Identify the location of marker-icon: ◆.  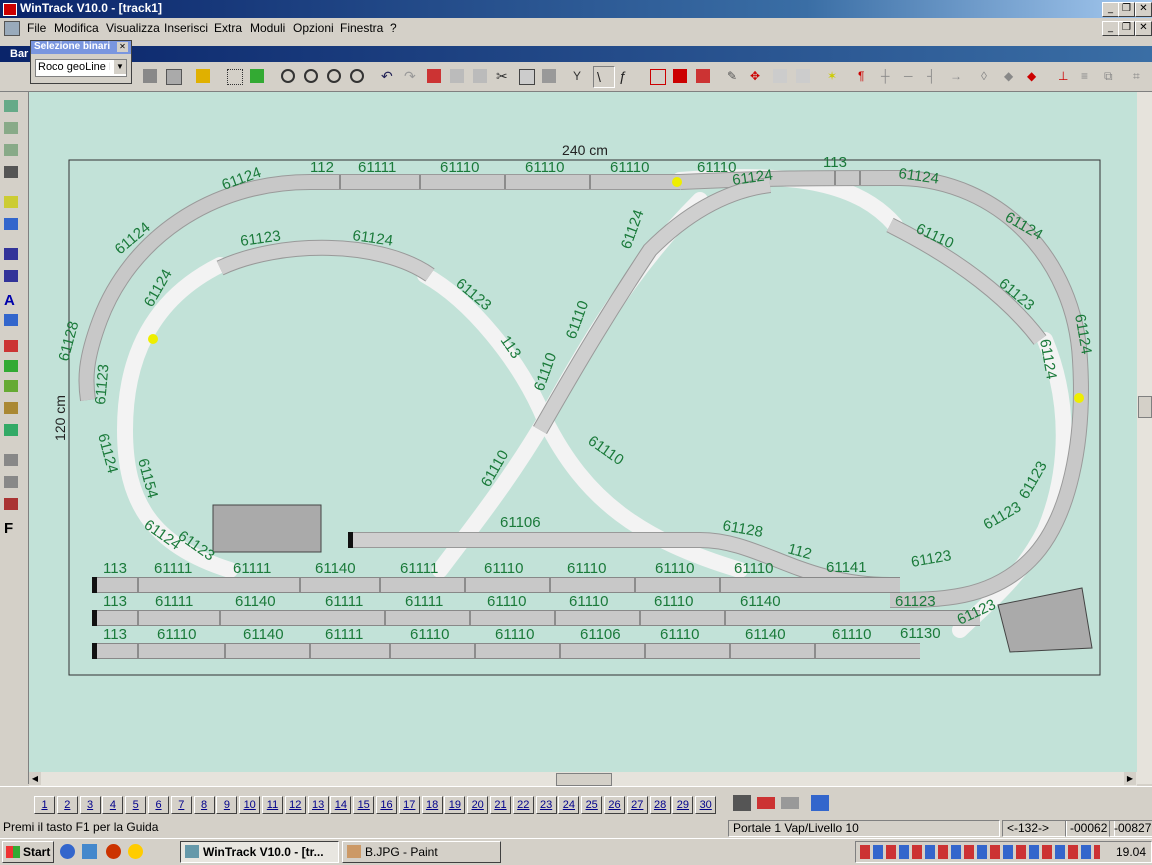
(1011, 76).